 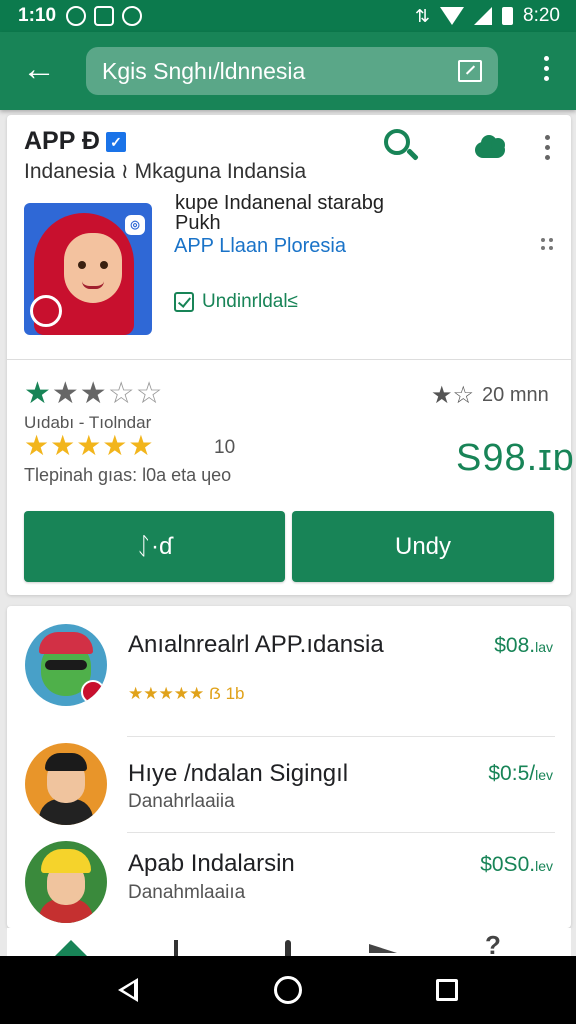 I want to click on installed-label: Undinrldal≤, so click(x=250, y=301).